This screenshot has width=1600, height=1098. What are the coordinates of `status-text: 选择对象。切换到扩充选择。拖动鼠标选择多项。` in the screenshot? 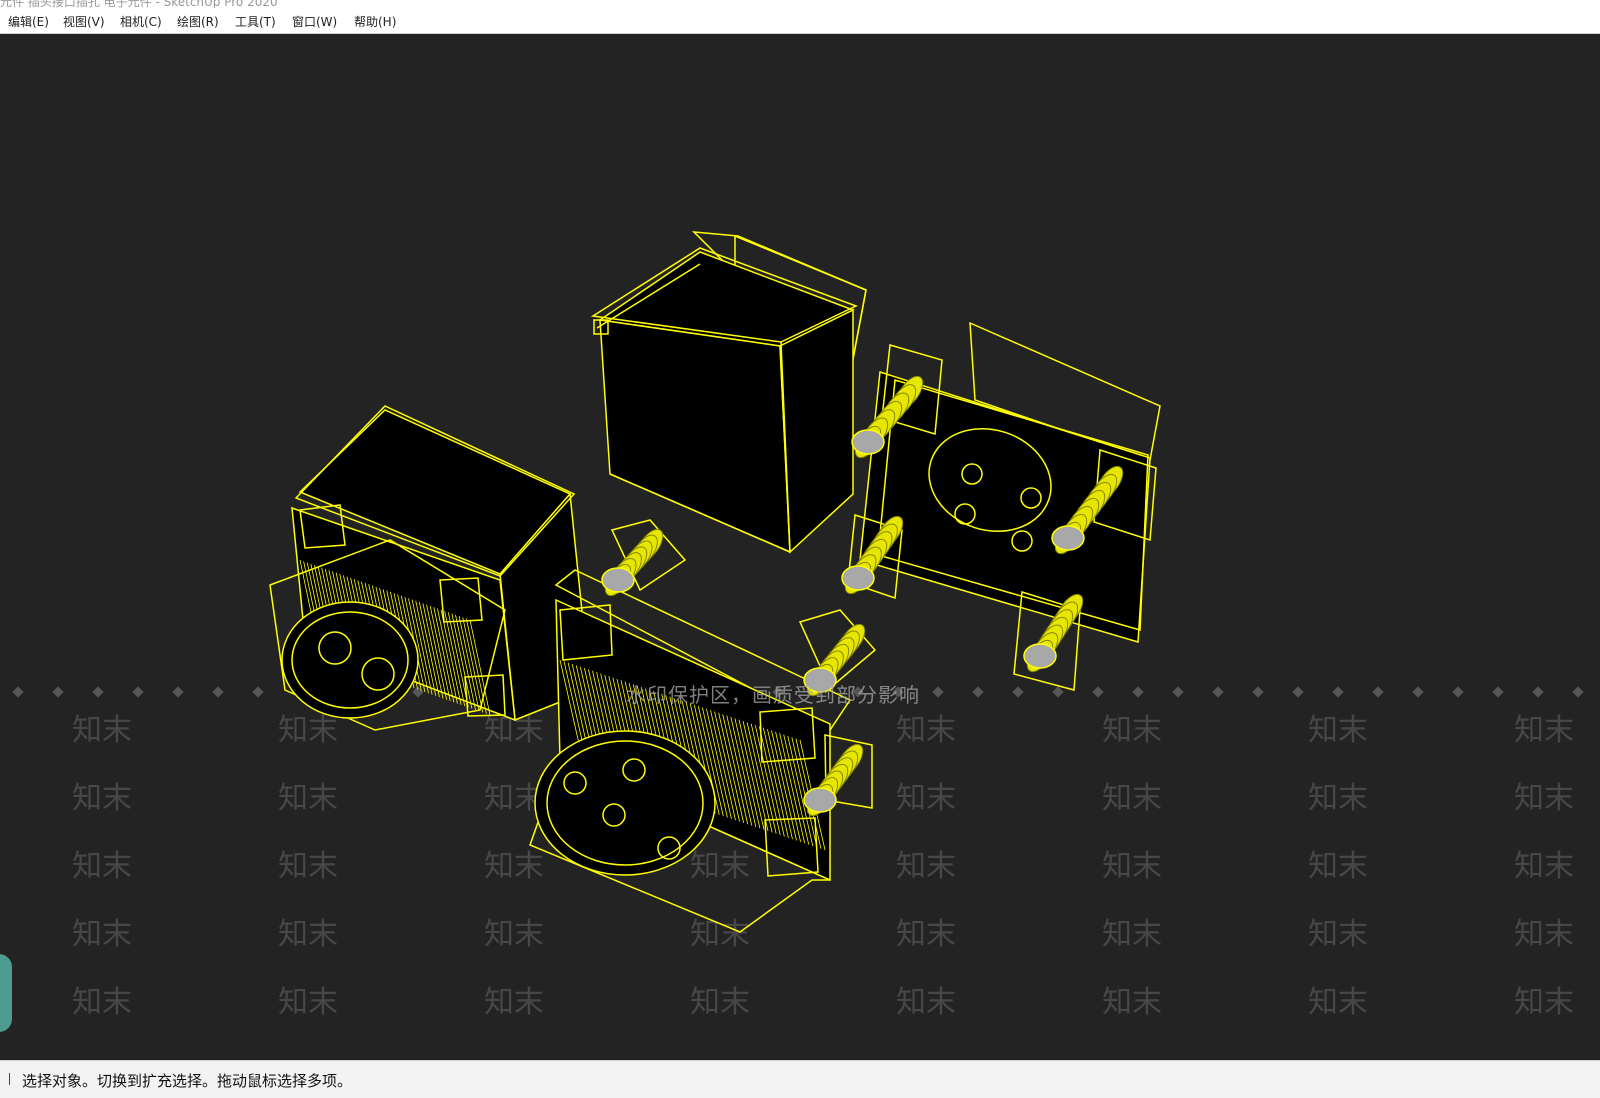 It's located at (187, 1081).